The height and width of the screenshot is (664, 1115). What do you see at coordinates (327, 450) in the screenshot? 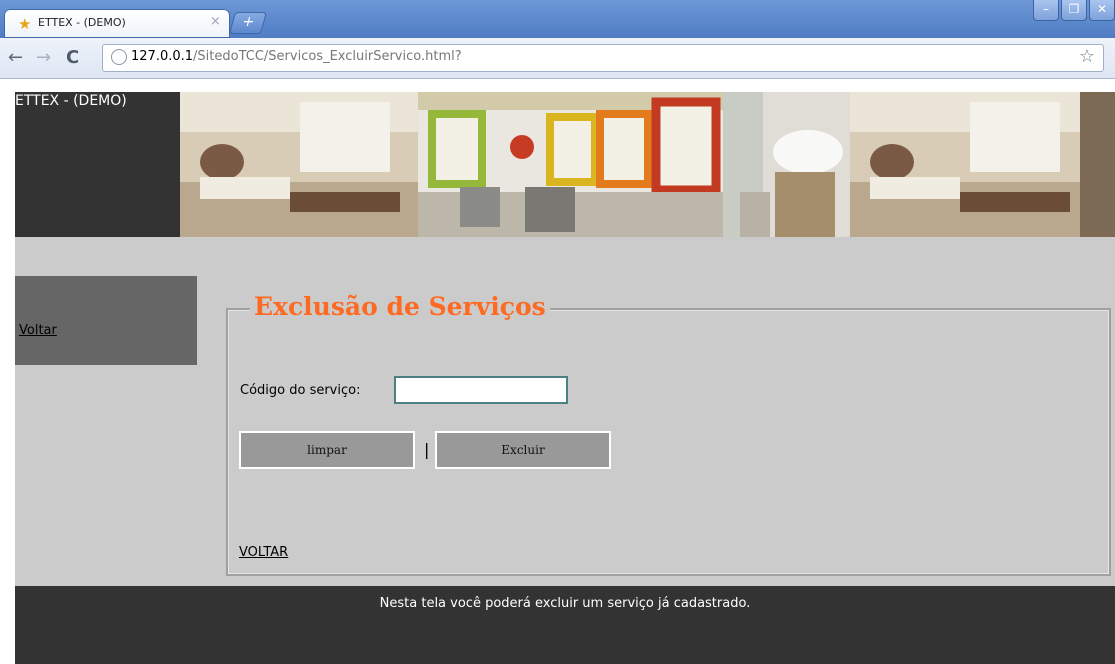
I see `limpar-button: limpar` at bounding box center [327, 450].